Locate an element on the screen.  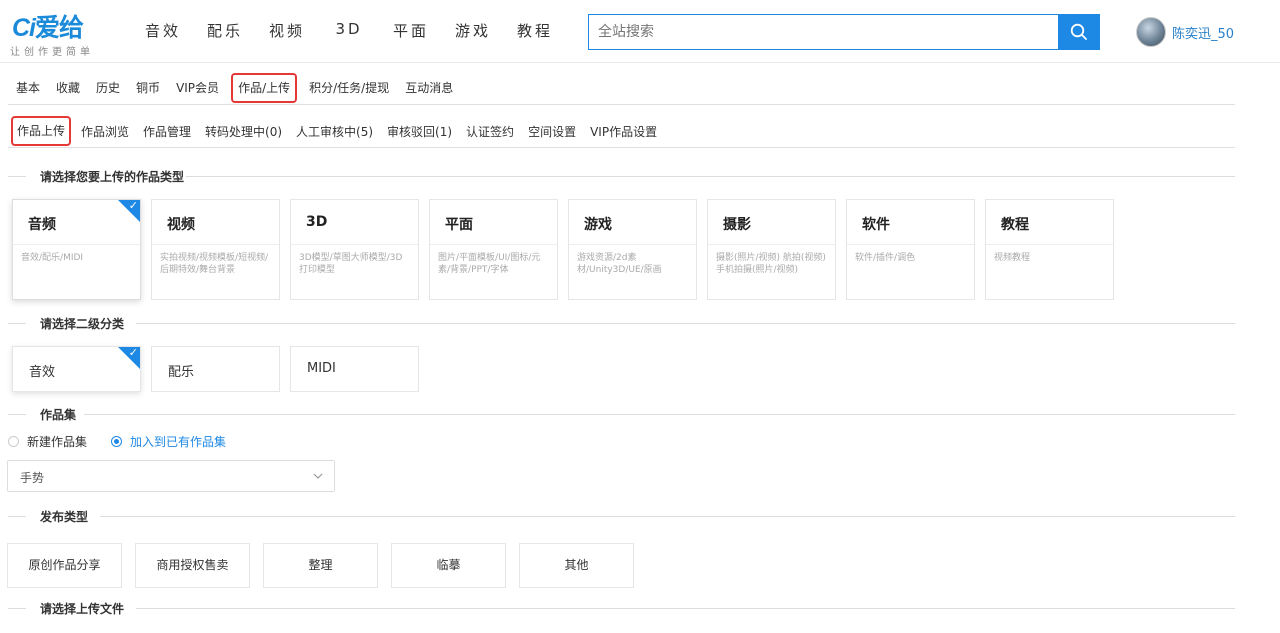
category-title: 教程 is located at coordinates (1015, 225).